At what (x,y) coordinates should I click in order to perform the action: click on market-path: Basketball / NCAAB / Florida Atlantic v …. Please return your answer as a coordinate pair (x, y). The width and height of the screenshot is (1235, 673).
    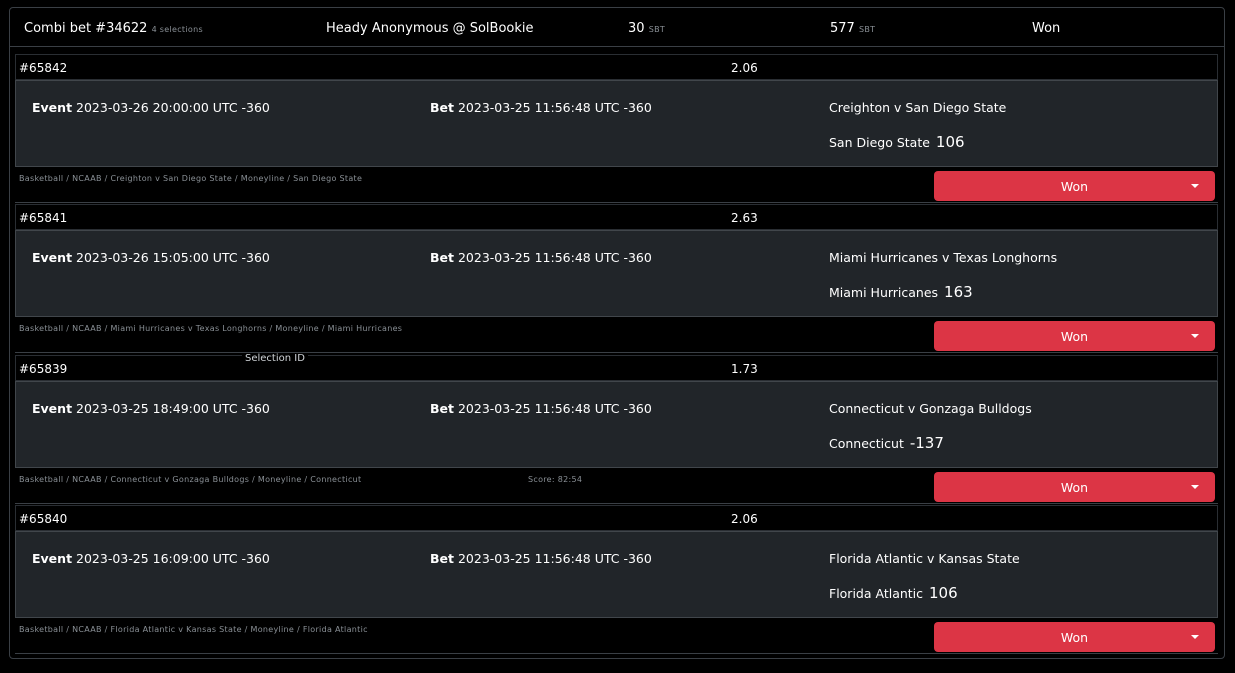
    Looking at the image, I should click on (193, 629).